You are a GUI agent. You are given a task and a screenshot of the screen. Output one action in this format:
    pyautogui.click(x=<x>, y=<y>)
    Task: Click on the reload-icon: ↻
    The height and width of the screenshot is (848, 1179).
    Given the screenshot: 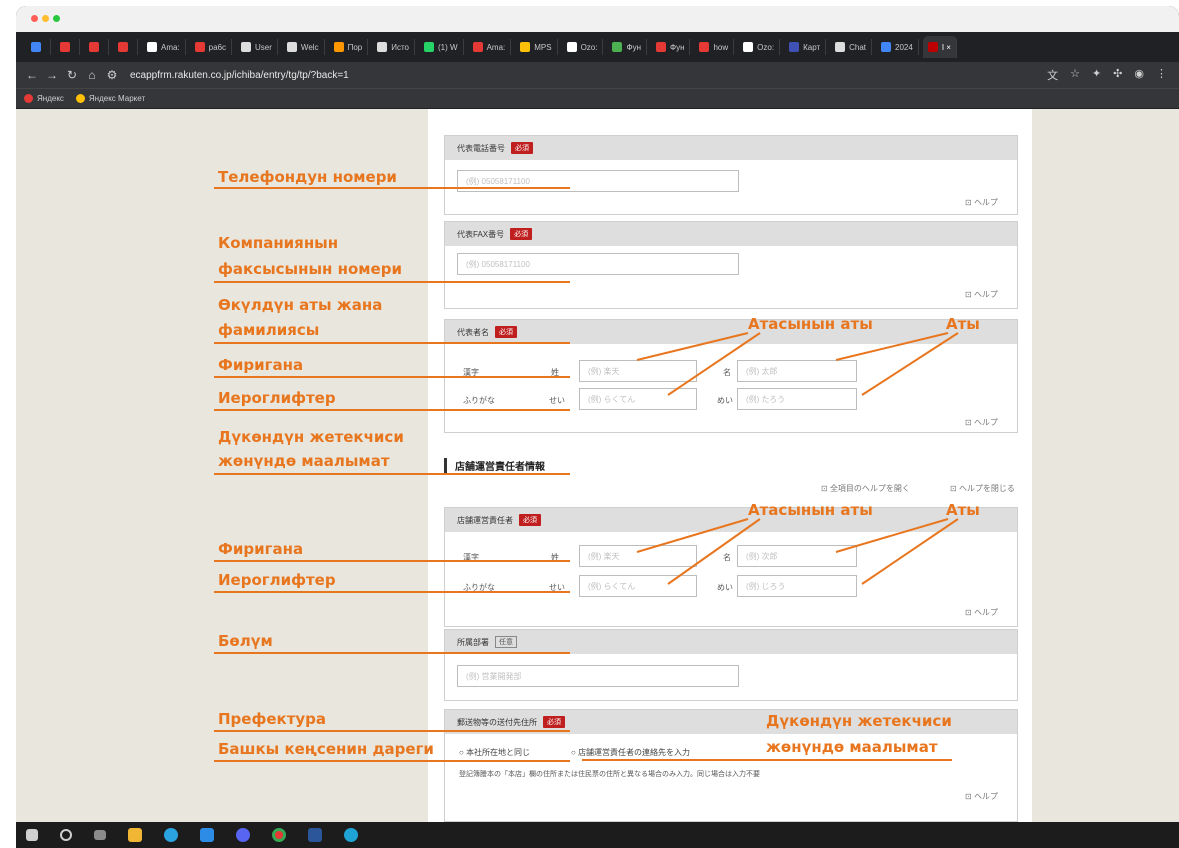 What is the action you would take?
    pyautogui.click(x=72, y=75)
    